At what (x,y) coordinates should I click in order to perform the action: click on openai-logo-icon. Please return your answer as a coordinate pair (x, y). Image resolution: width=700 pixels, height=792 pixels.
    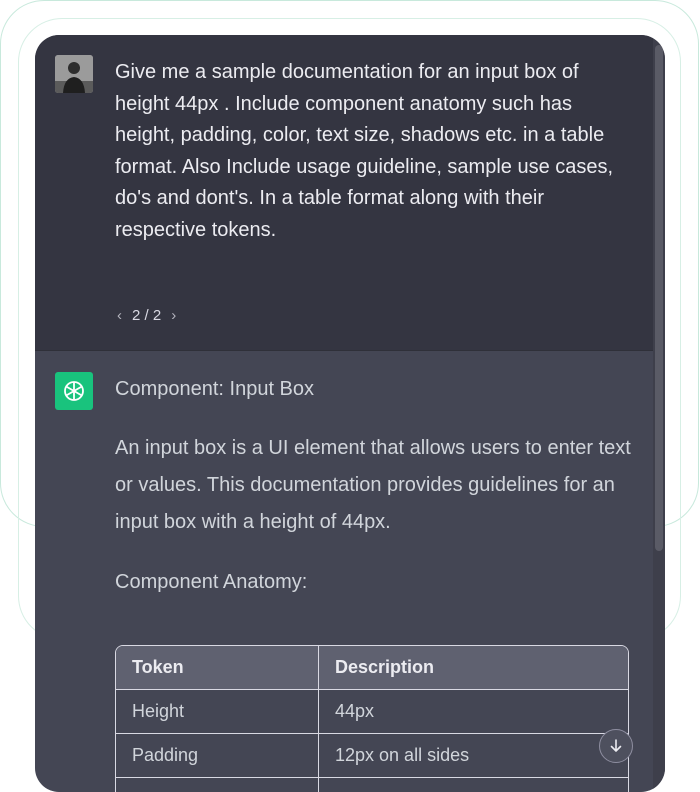
    Looking at the image, I should click on (74, 391).